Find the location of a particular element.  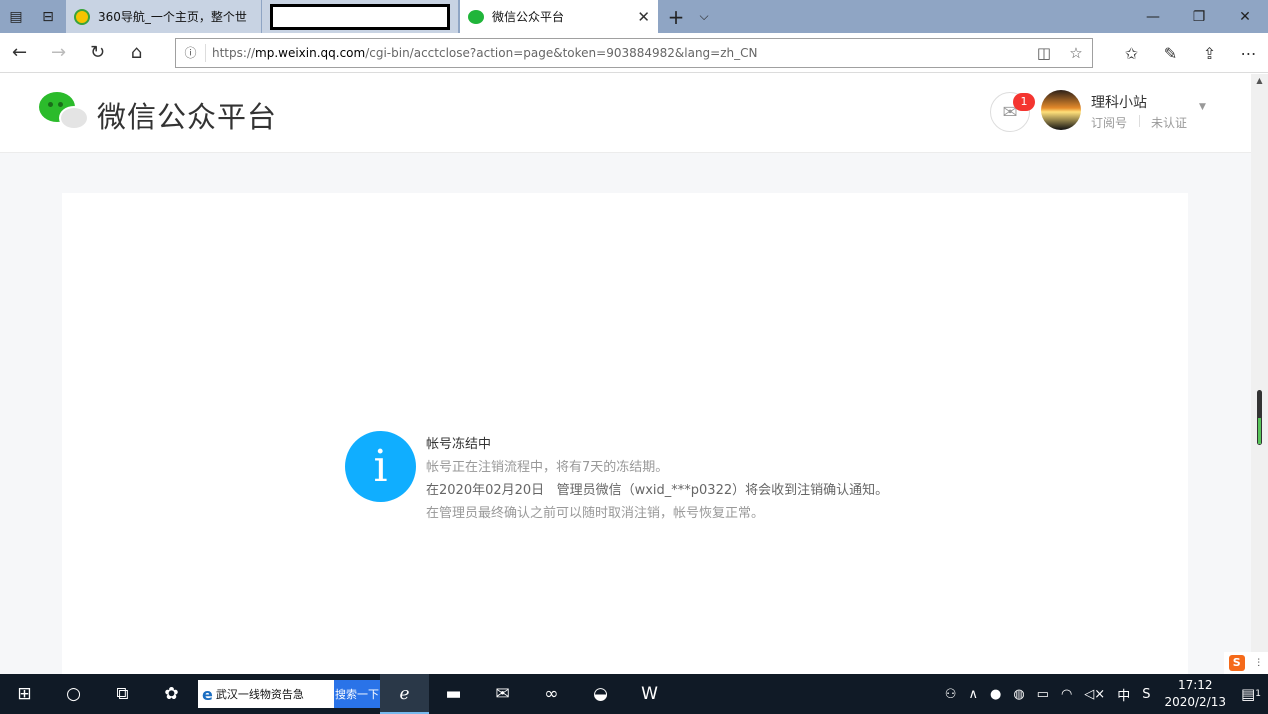

browser-tab-bar: ▤ ⊟ 360导航_一个主页，整个世 微信公众平台 ✕ + ⌵ — ❐ ✕ is located at coordinates (634, 16).